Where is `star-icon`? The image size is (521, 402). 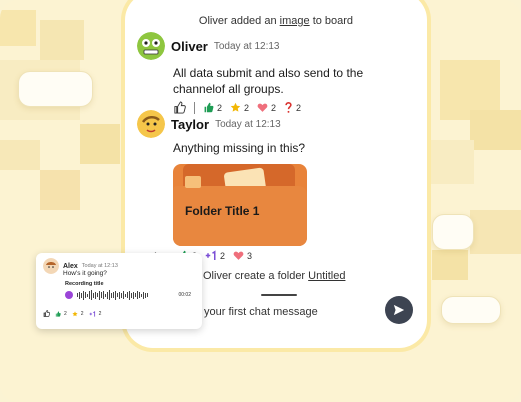
star-icon is located at coordinates (75, 313).